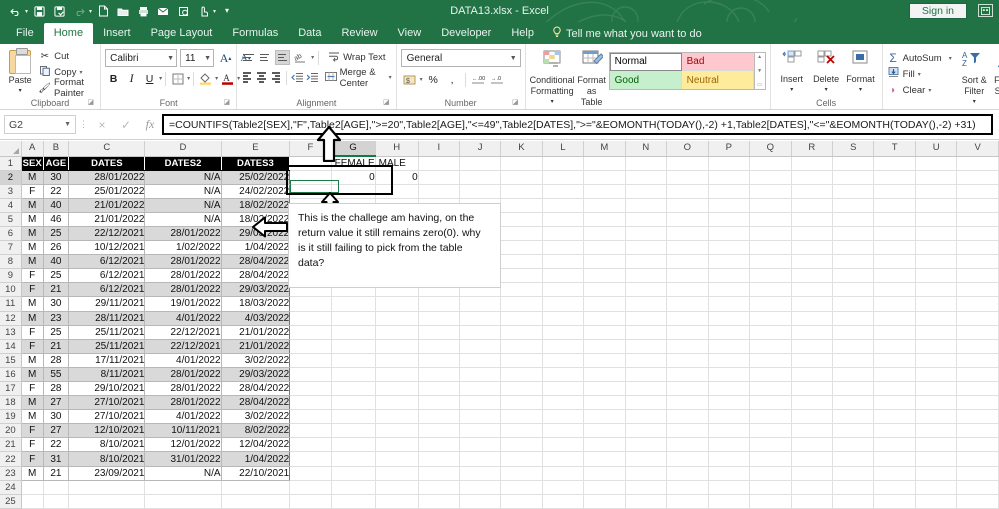  I want to click on cell-A10: F, so click(32, 290).